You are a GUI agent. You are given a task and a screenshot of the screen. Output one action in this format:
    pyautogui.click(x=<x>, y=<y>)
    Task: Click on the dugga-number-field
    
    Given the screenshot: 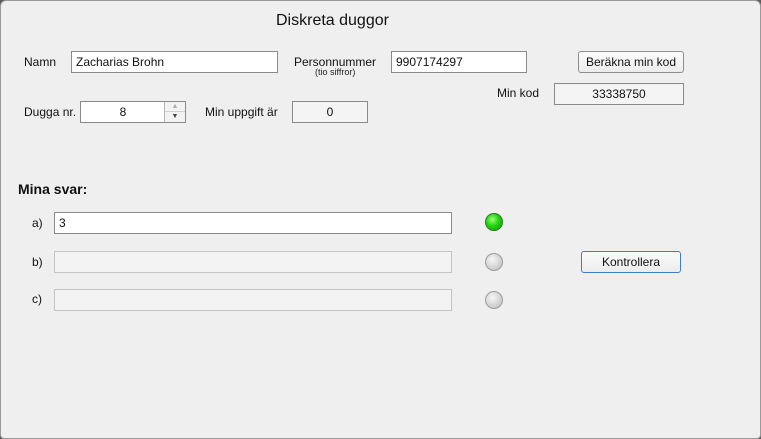 What is the action you would take?
    pyautogui.click(x=123, y=112)
    